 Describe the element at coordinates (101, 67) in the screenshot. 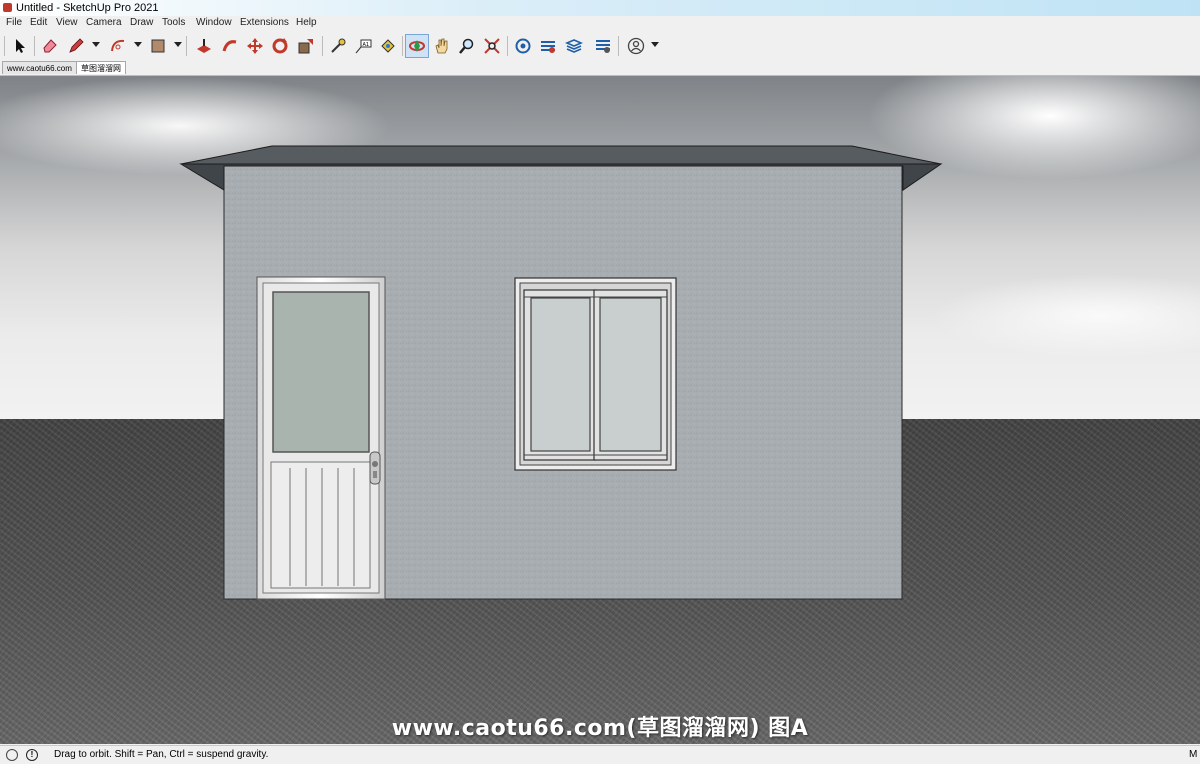

I see `scene-tab-caotuliuliu: 草图溜溜网` at that location.